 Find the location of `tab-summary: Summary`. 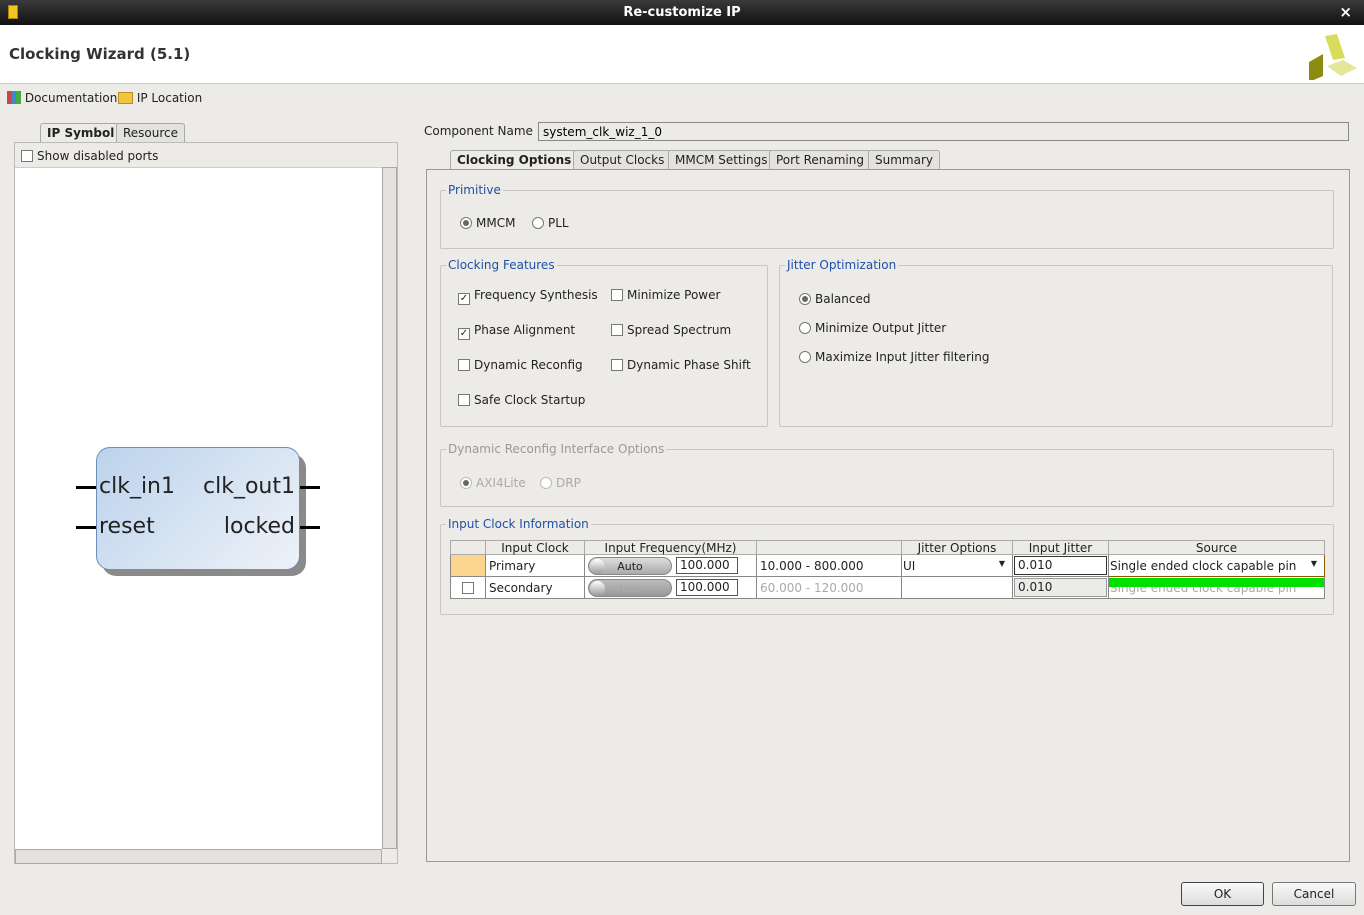

tab-summary: Summary is located at coordinates (904, 159).